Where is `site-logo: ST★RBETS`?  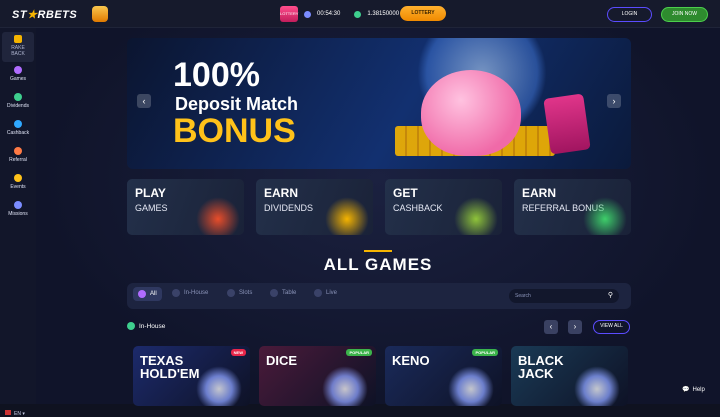 site-logo: ST★RBETS is located at coordinates (44, 14).